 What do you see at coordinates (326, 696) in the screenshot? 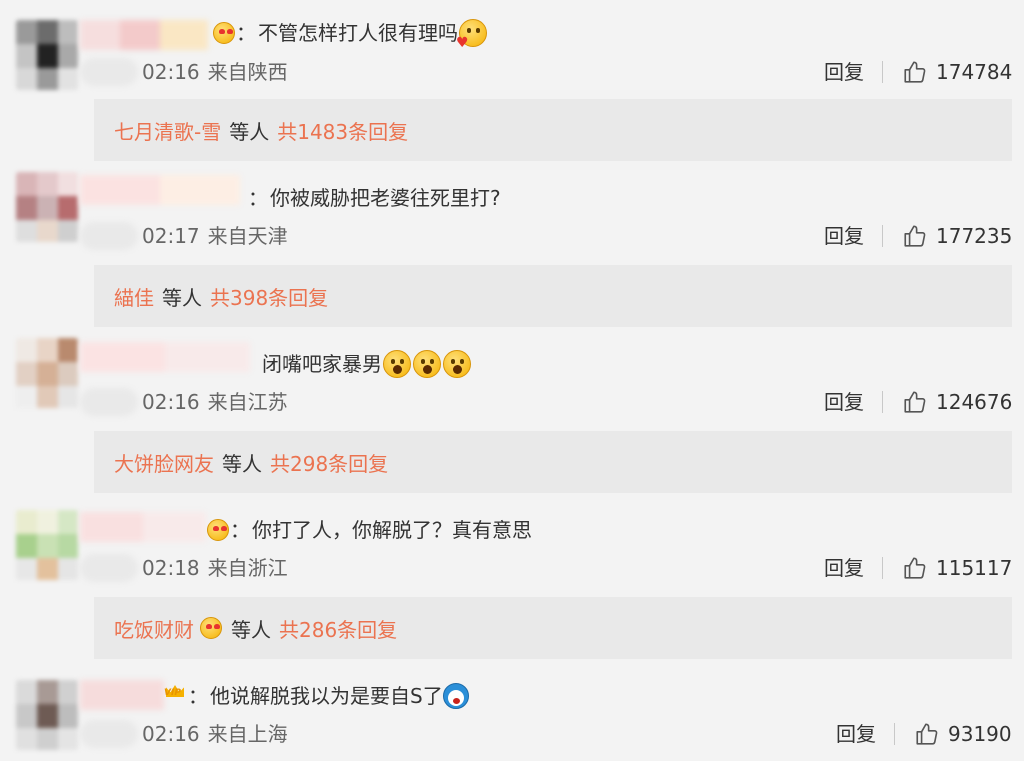
I see `comment-text: 他说解脱我以为是要自S了` at bounding box center [326, 696].